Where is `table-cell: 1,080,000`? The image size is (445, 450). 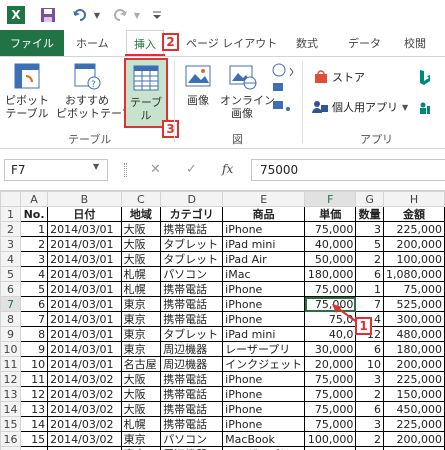
table-cell: 1,080,000 is located at coordinates (413, 274).